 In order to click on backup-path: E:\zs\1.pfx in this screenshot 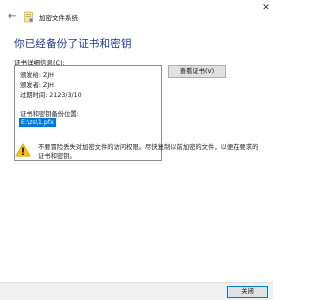, I will do `click(37, 122)`.